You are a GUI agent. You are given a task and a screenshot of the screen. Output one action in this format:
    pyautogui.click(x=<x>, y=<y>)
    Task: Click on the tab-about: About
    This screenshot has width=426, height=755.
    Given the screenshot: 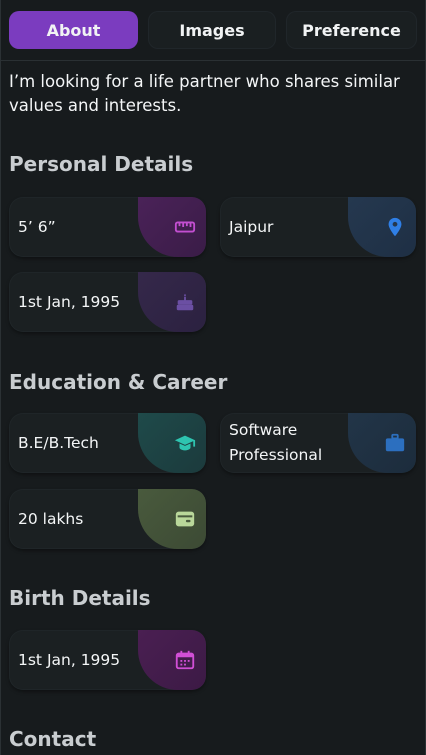 What is the action you would take?
    pyautogui.click(x=73, y=30)
    